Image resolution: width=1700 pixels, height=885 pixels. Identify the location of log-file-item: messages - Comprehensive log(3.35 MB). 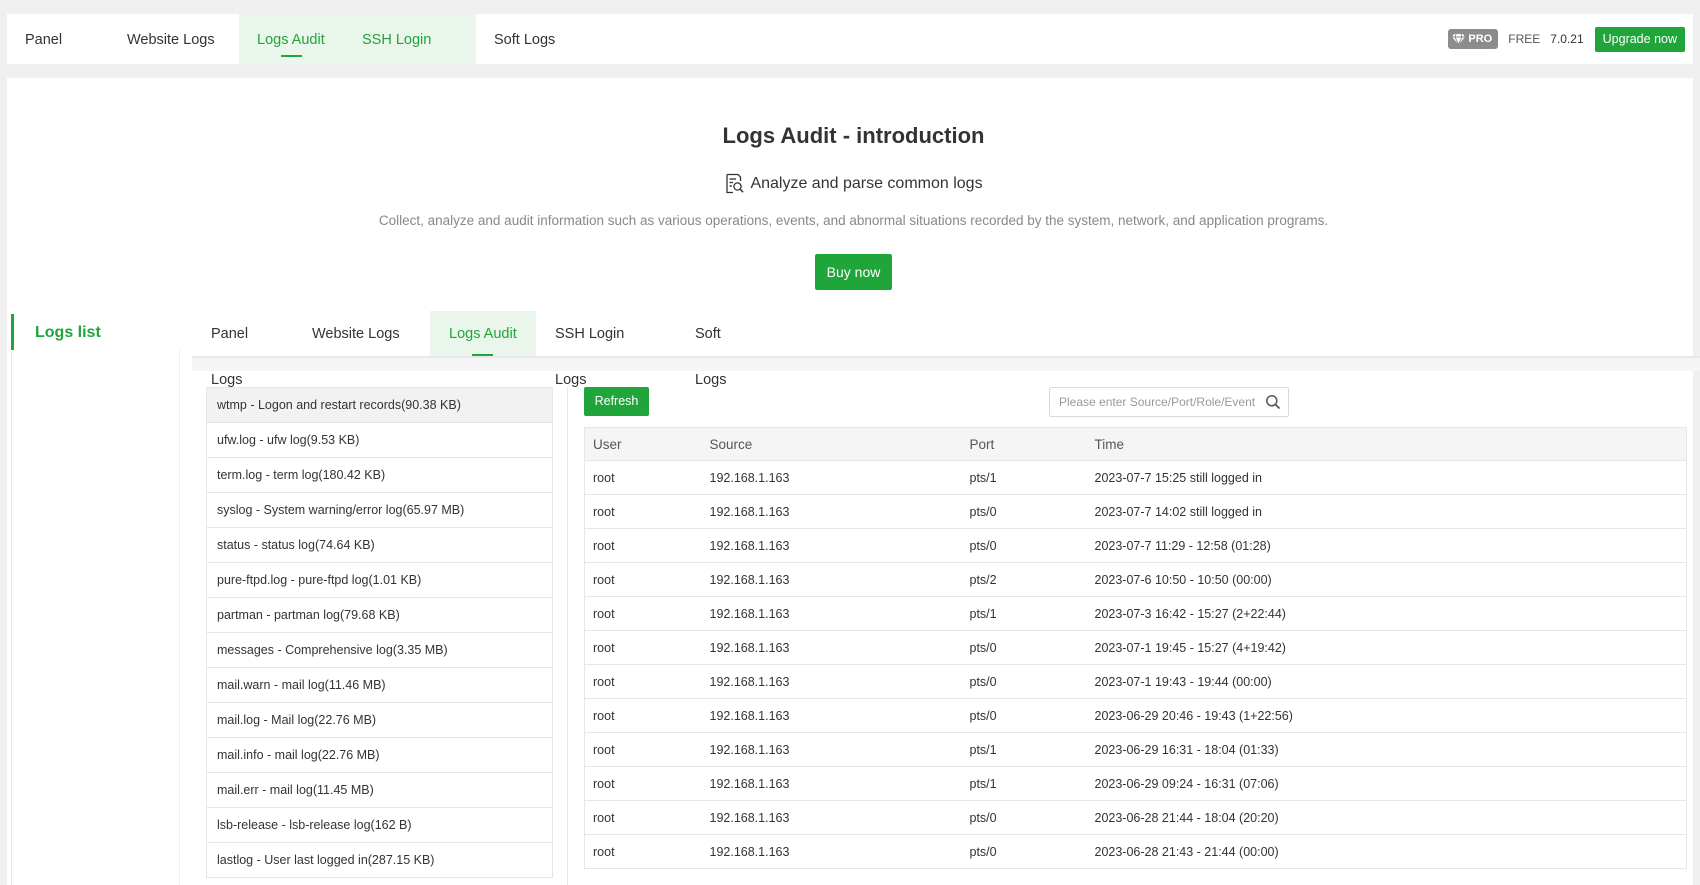
(379, 650).